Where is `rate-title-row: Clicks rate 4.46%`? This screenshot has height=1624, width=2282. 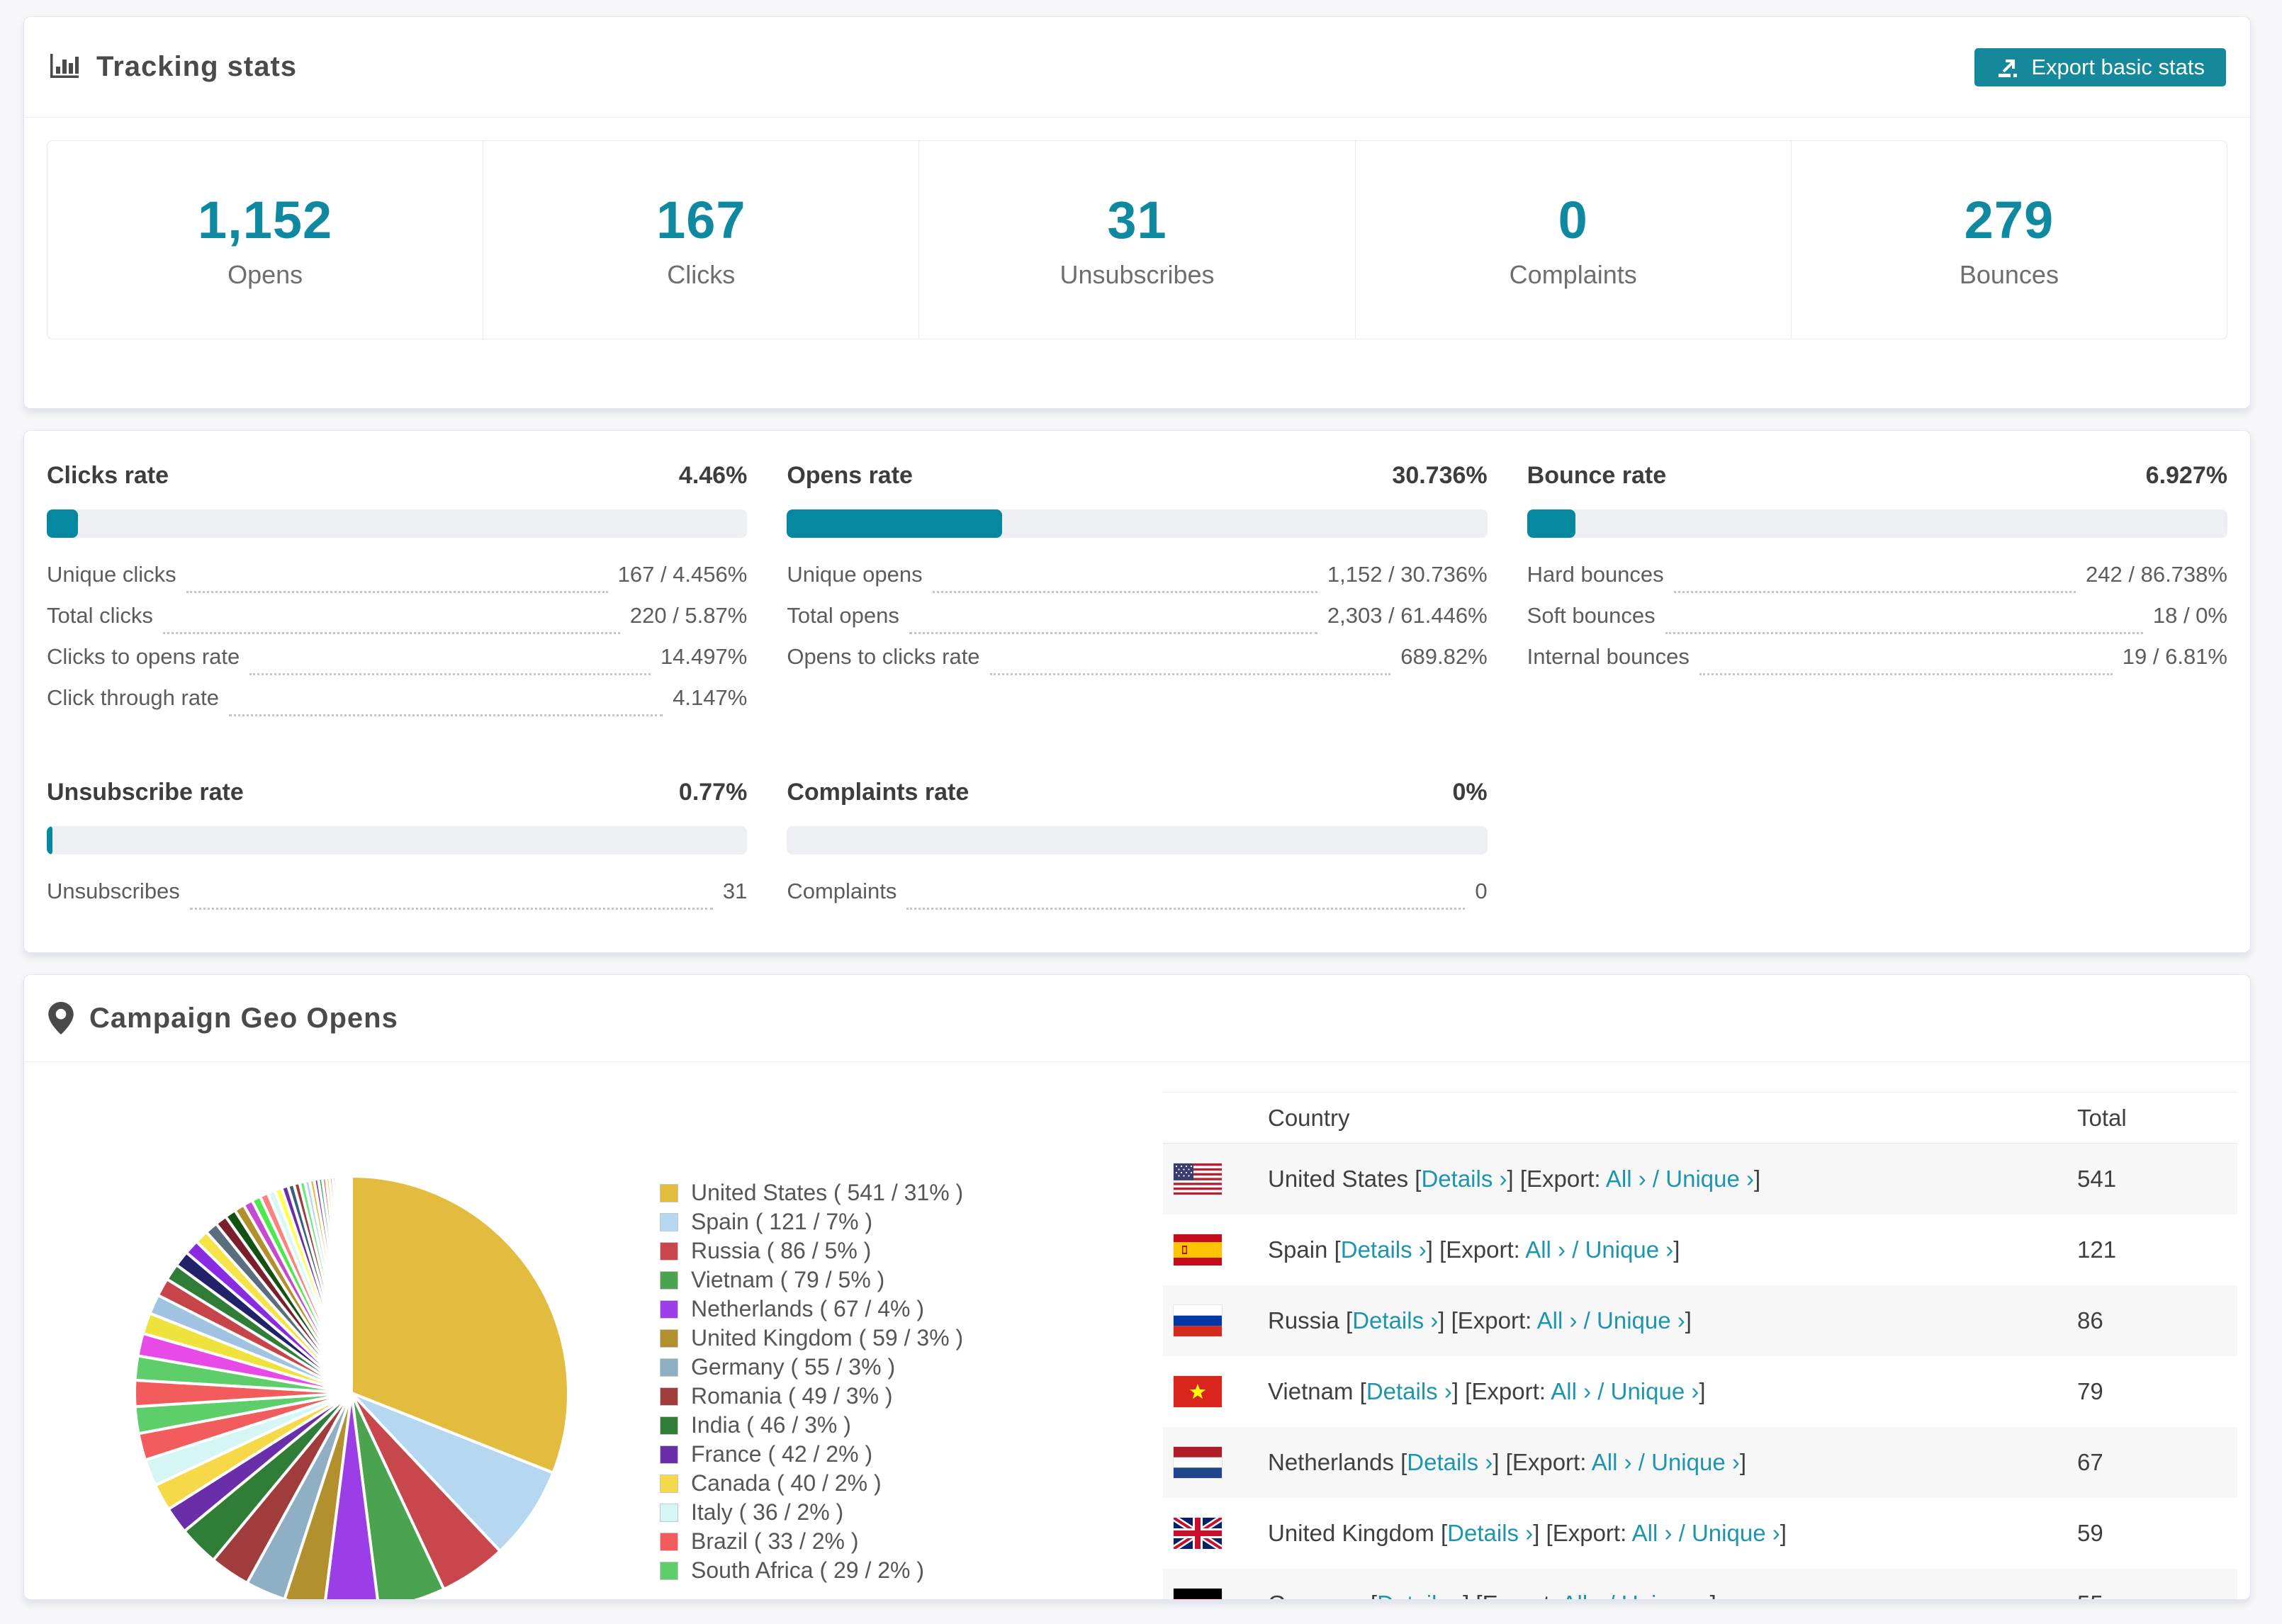
rate-title-row: Clicks rate 4.46% is located at coordinates (397, 476).